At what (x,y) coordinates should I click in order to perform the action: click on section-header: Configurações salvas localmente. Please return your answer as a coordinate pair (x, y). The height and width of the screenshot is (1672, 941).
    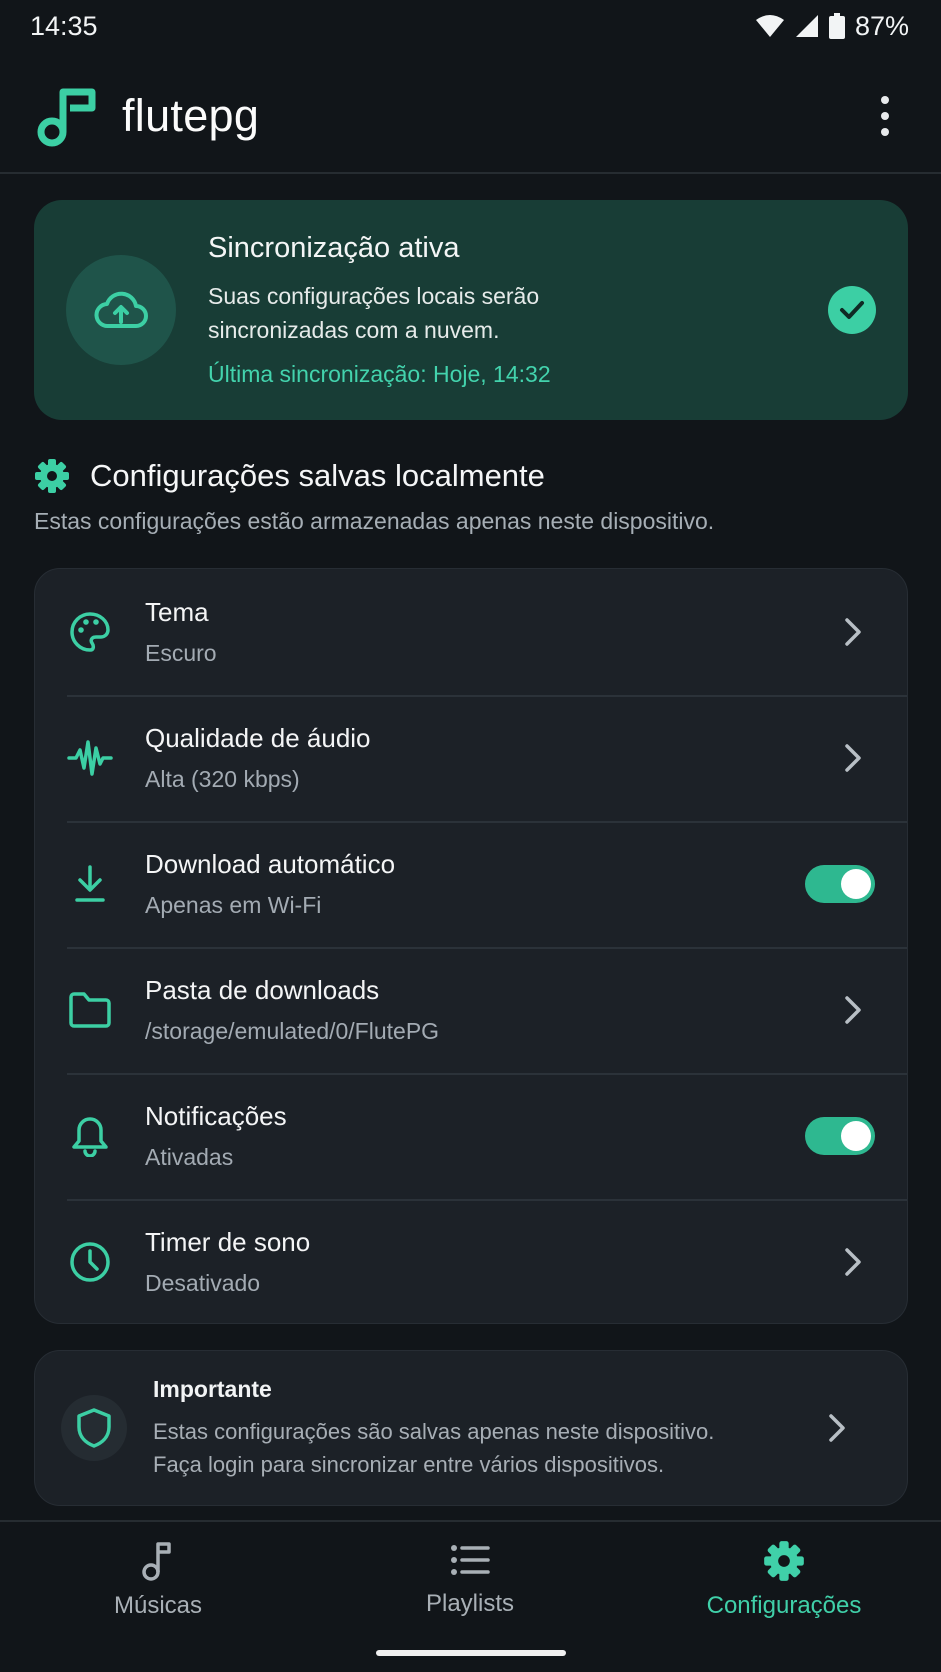
    Looking at the image, I should click on (289, 476).